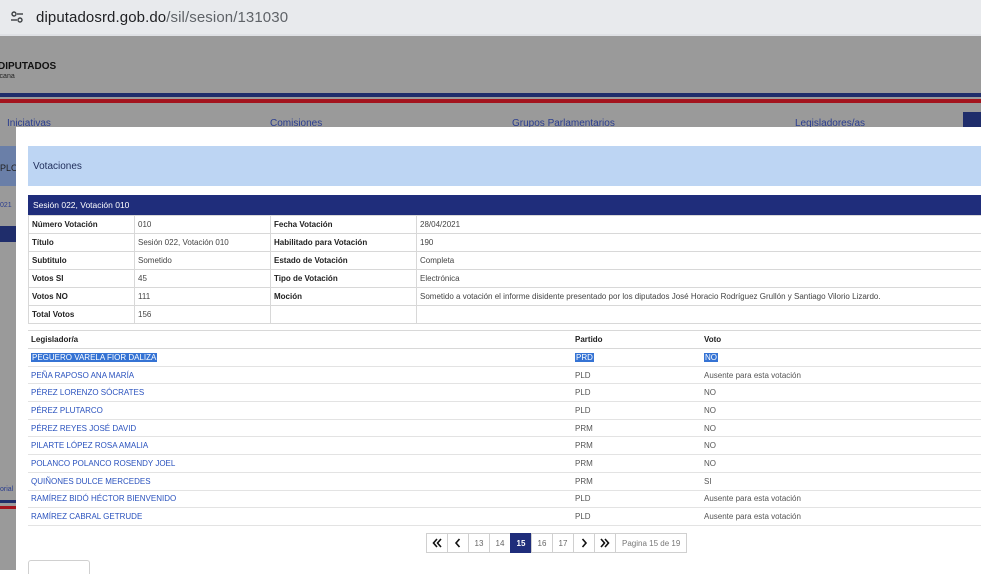 The width and height of the screenshot is (981, 574). I want to click on legislator-name: PÉREZ REYES JOSÉ DAVID, so click(83, 428).